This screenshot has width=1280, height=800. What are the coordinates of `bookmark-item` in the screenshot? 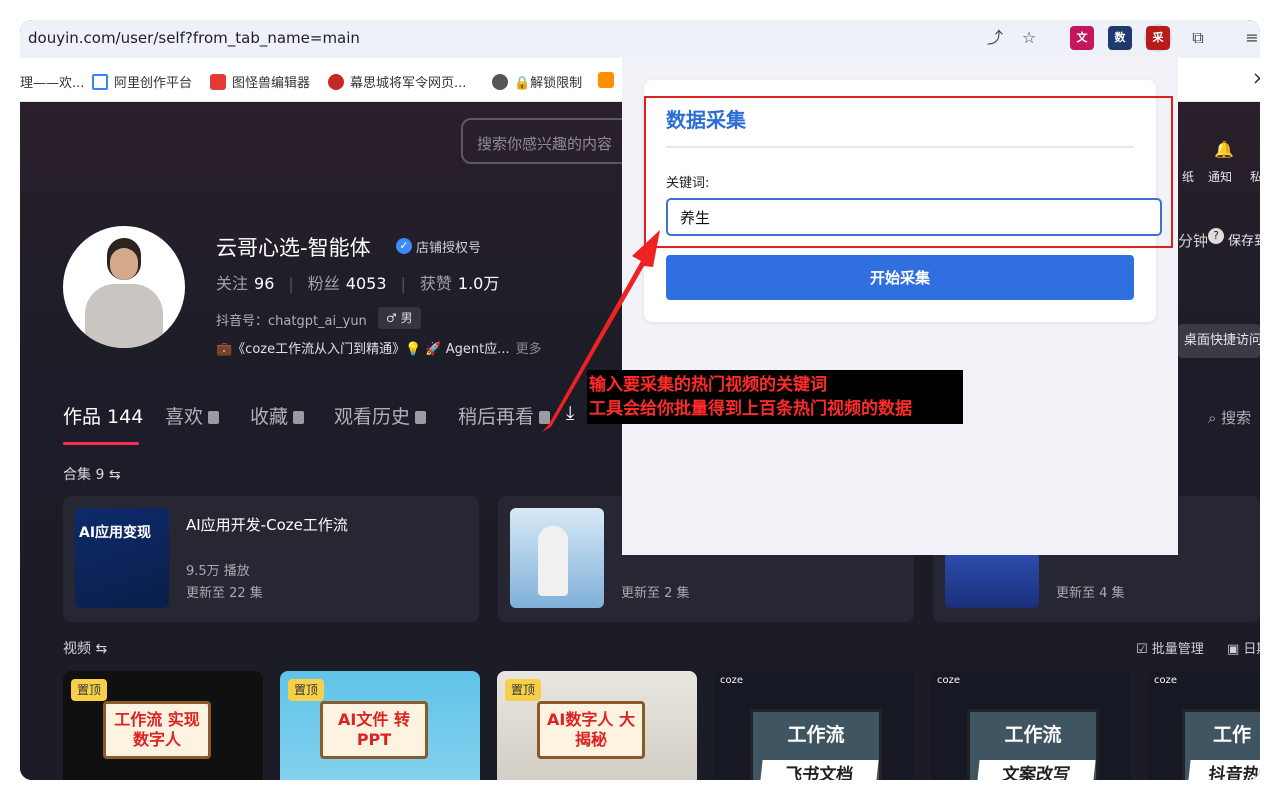 It's located at (609, 80).